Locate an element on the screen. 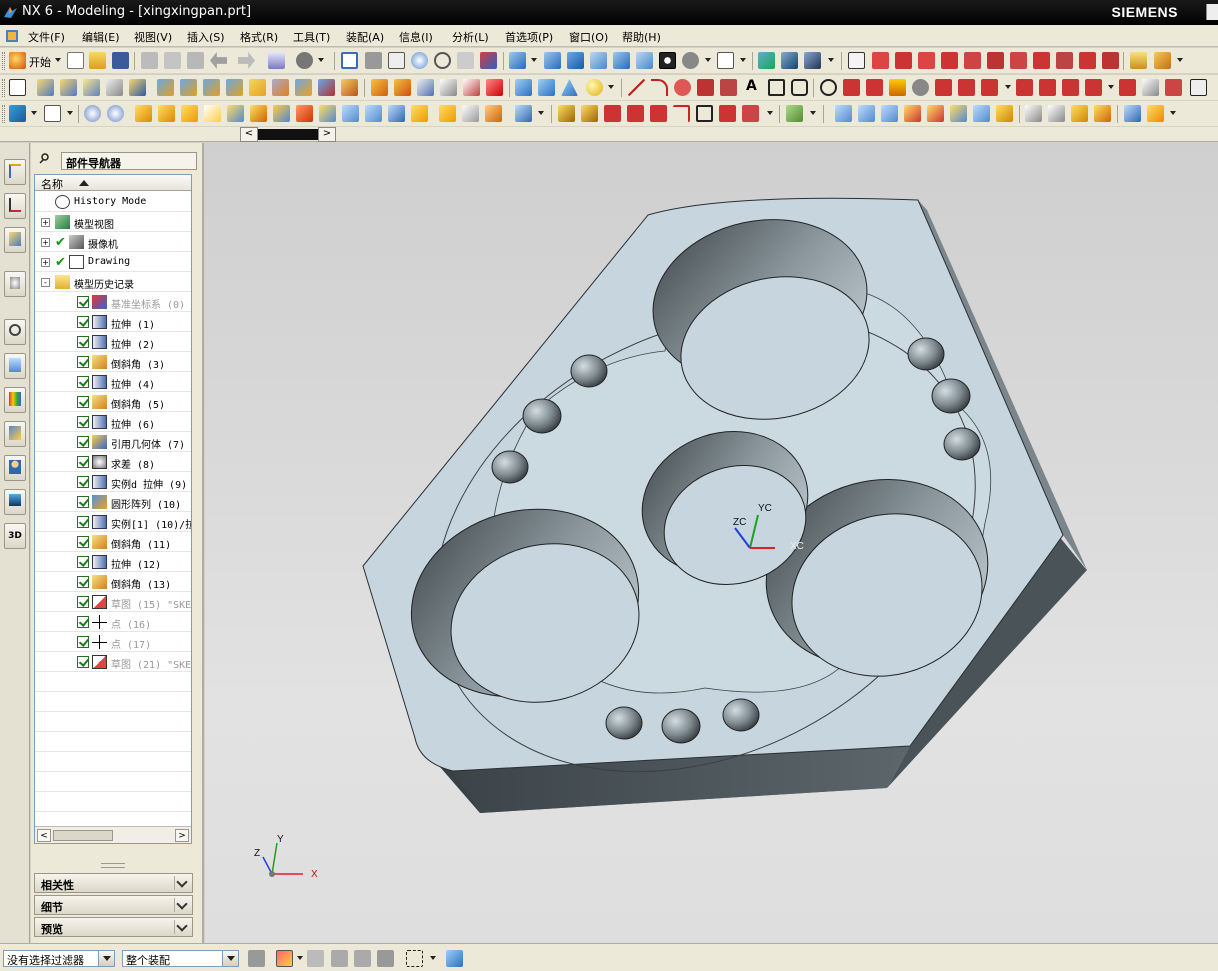  circle-icon is located at coordinates (682, 87).